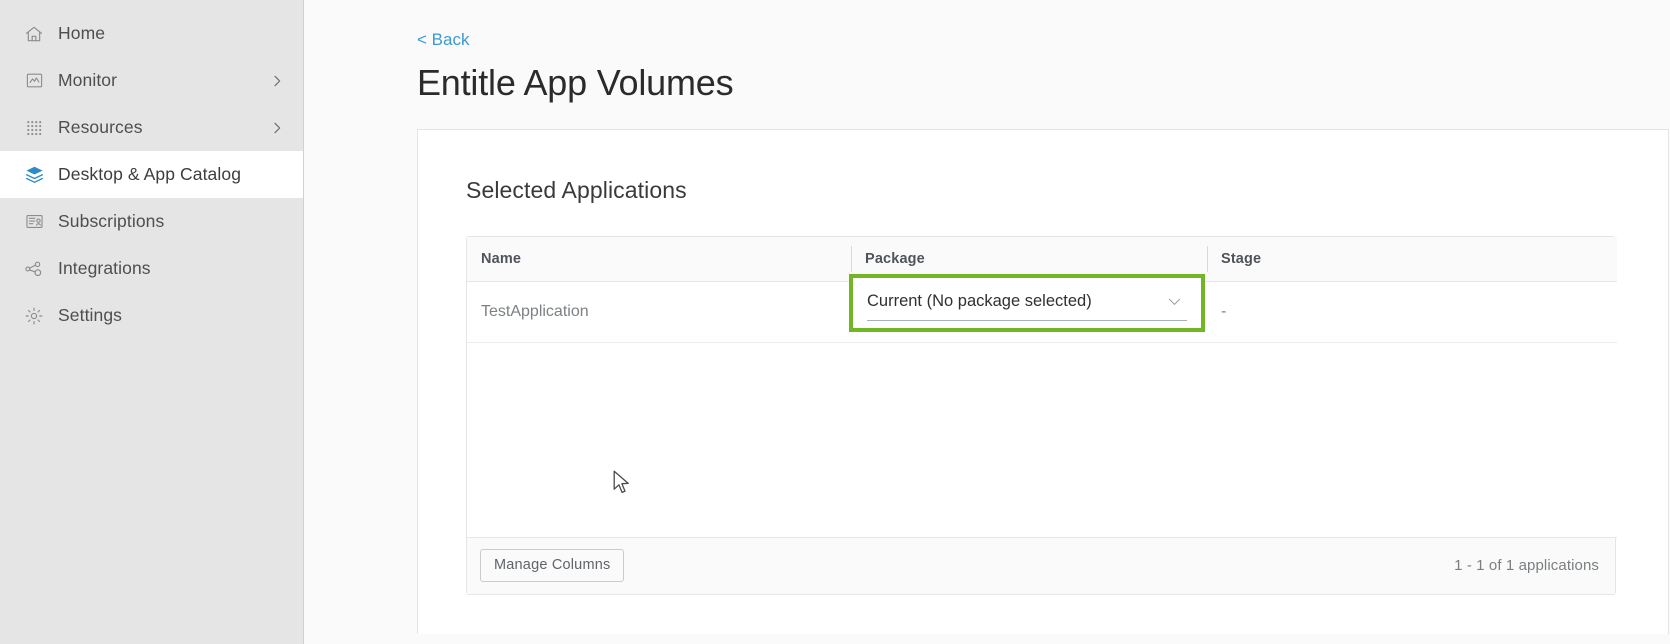  Describe the element at coordinates (1412, 259) in the screenshot. I see `column-header-stage: Stage` at that location.